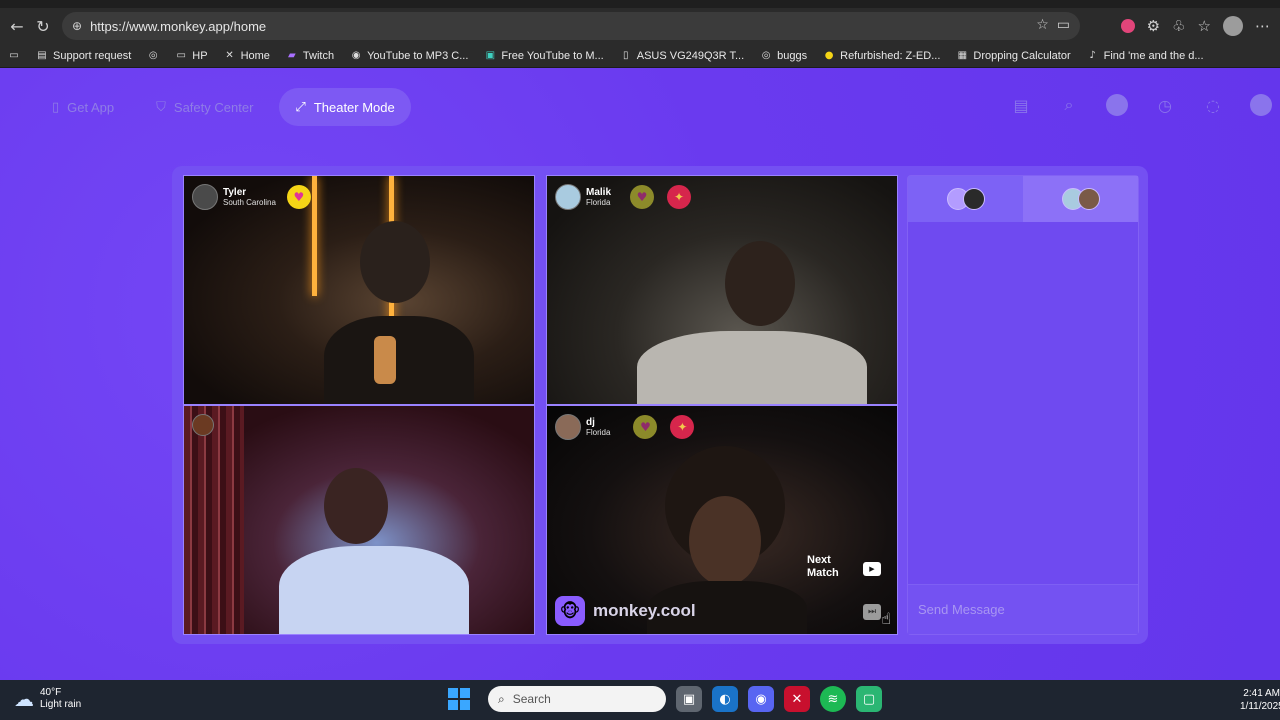  Describe the element at coordinates (247, 56) in the screenshot. I see `bookmark-item: ✕ Home` at that location.